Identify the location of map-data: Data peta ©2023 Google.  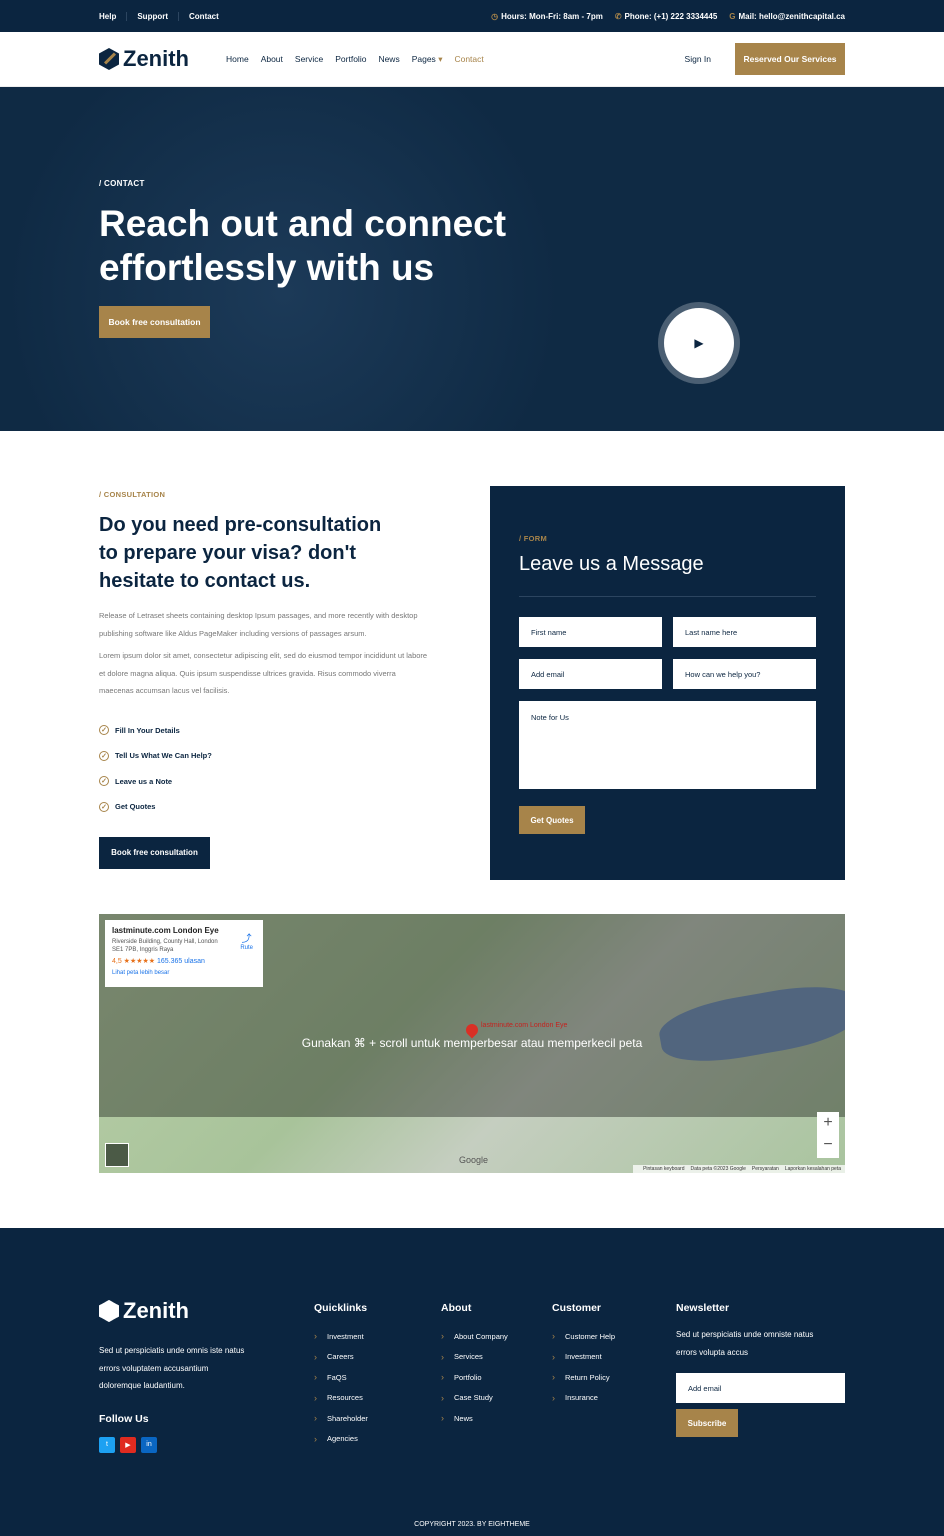
(718, 1169).